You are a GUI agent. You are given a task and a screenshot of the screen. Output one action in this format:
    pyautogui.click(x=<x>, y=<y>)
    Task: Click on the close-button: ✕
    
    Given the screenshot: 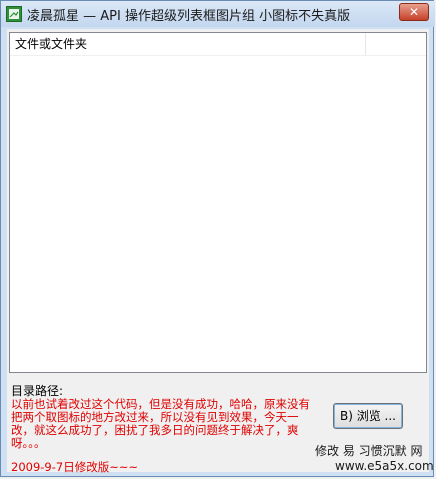 What is the action you would take?
    pyautogui.click(x=414, y=12)
    